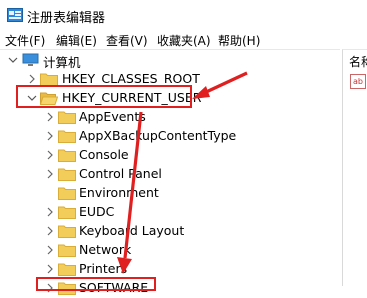  Describe the element at coordinates (130, 192) in the screenshot. I see `arrow-to-software` at that location.